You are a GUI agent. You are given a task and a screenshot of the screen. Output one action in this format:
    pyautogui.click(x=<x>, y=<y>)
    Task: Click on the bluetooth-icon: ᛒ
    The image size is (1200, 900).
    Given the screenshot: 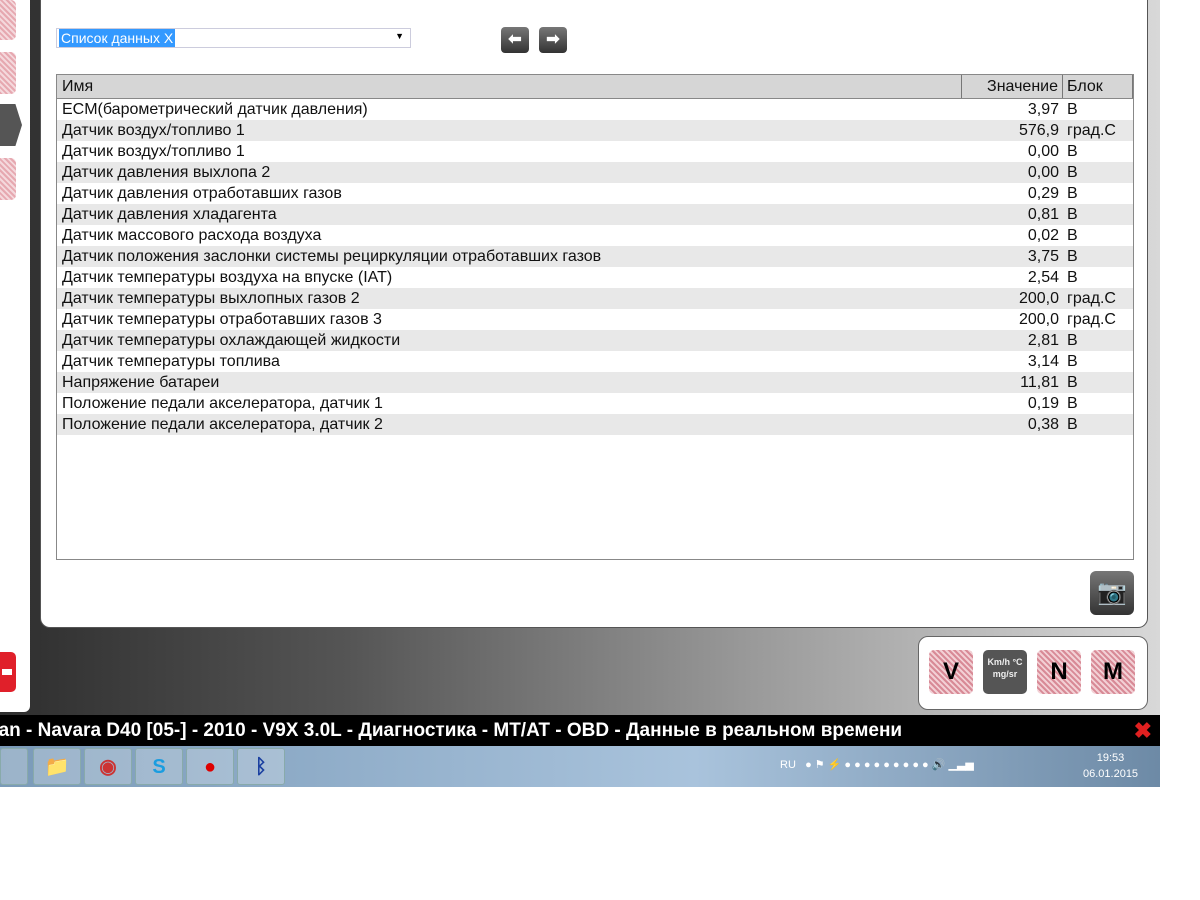 What is the action you would take?
    pyautogui.click(x=261, y=766)
    